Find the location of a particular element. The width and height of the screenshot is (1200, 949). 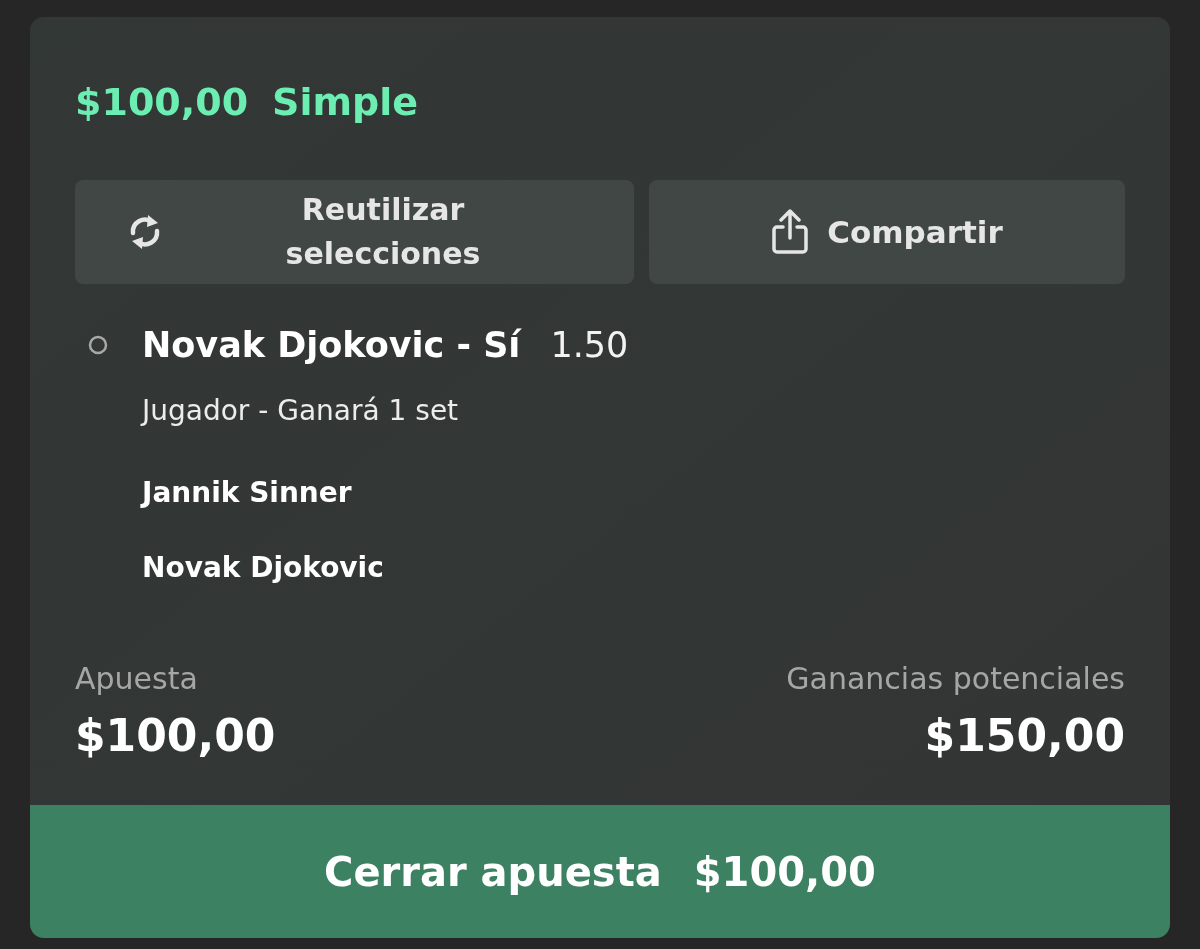

refresh-icon is located at coordinates (145, 232).